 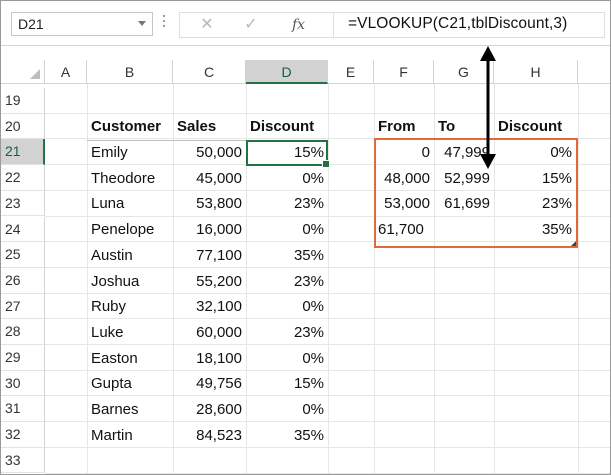 What do you see at coordinates (488, 107) in the screenshot?
I see `annotation-arrow` at bounding box center [488, 107].